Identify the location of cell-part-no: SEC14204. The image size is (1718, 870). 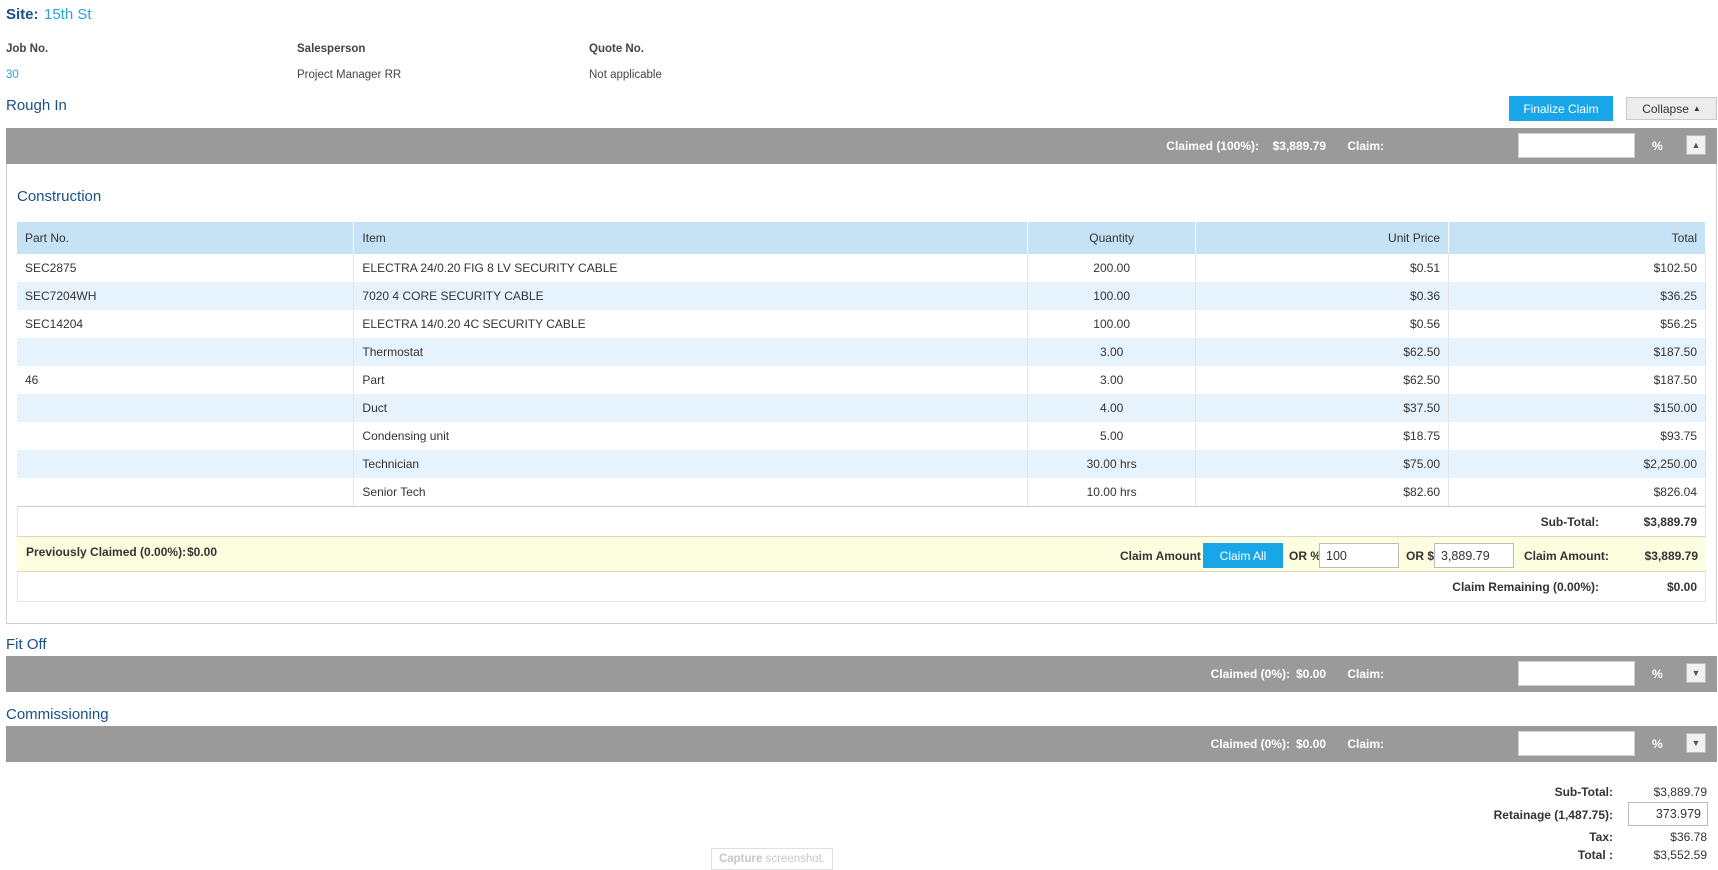
(186, 324).